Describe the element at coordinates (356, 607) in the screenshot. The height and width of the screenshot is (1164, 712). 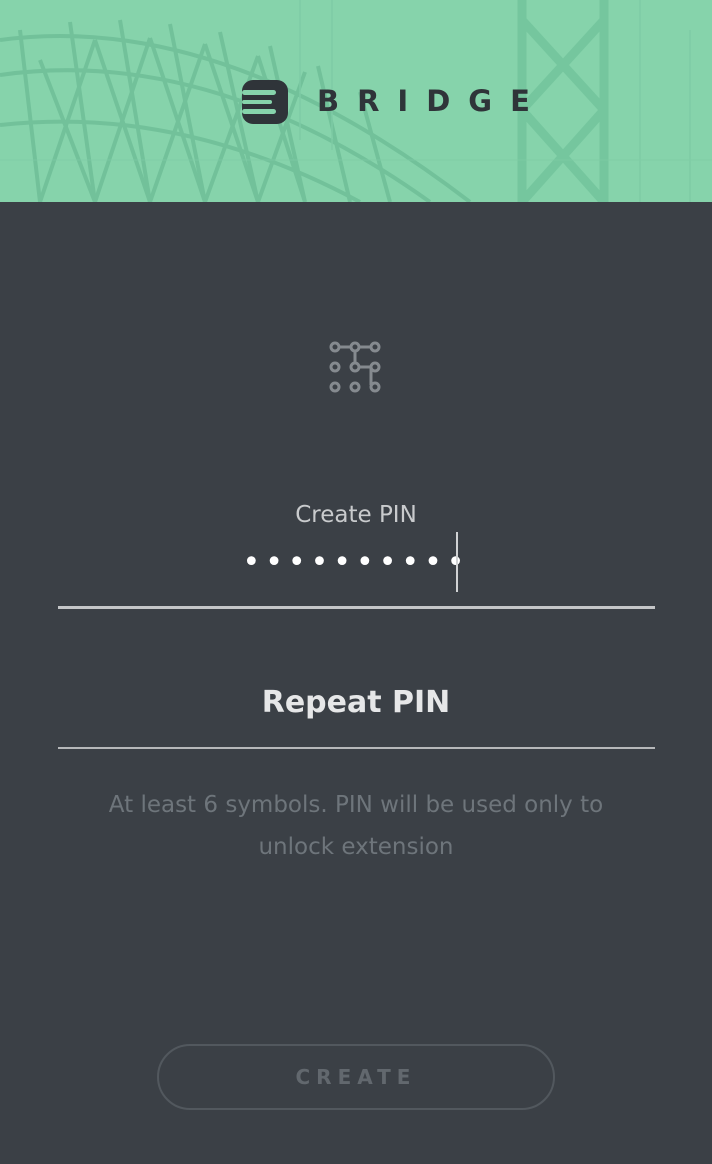
I see `create-pin-underline` at that location.